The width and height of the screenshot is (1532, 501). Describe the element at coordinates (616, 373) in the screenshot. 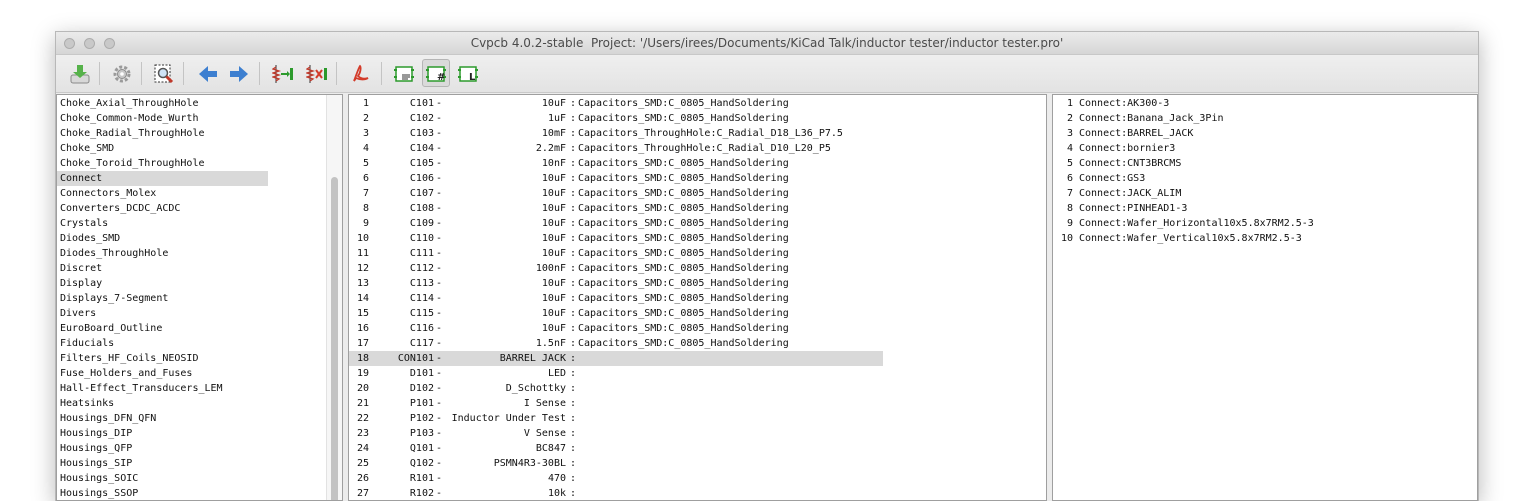

I see `component-row: 19 D101- LED:` at that location.